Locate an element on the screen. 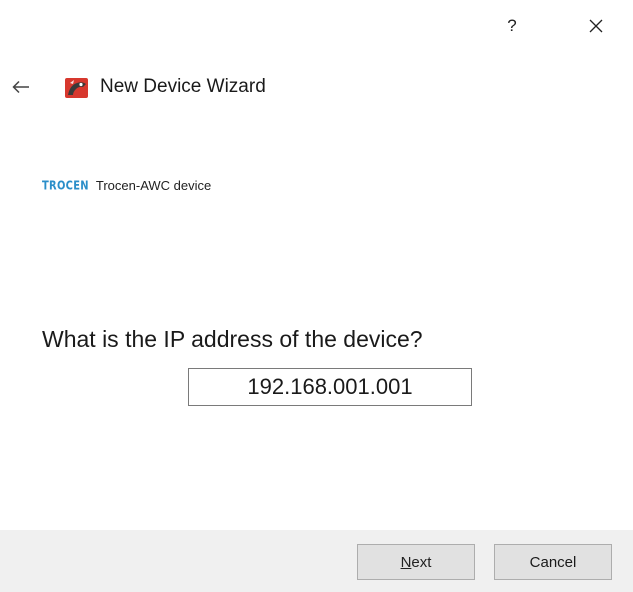 The image size is (633, 592). wizard-footer: Next Cancel is located at coordinates (316, 561).